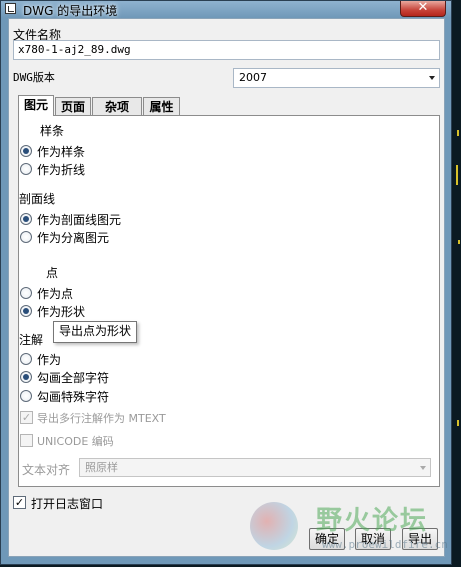 The width and height of the screenshot is (461, 567). What do you see at coordinates (26, 293) in the screenshot?
I see `point-as-point-radio` at bounding box center [26, 293].